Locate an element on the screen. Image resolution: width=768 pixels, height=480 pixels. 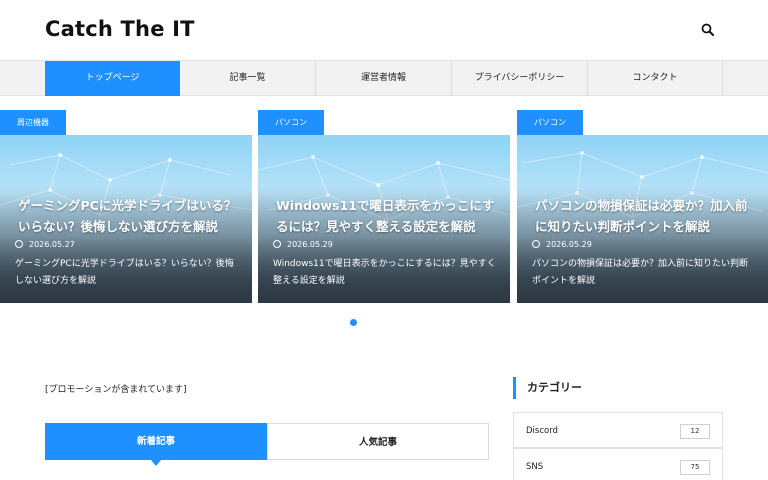
card-excerpt: ゲーミングPCに光学ドライブはいる？いらない？後悔しない選び方を解説 is located at coordinates (124, 272).